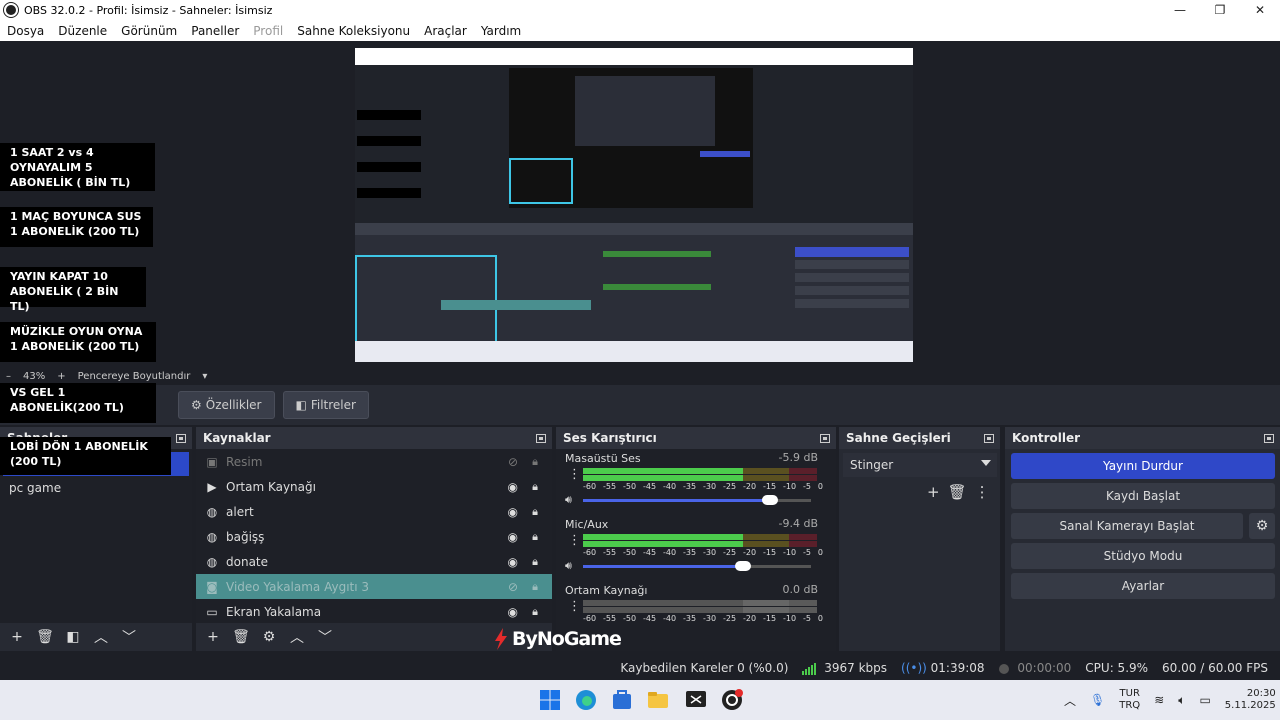 The height and width of the screenshot is (720, 1280). What do you see at coordinates (298, 586) in the screenshot?
I see `source-label: Video Yakalama Aygıtı 3` at bounding box center [298, 586].